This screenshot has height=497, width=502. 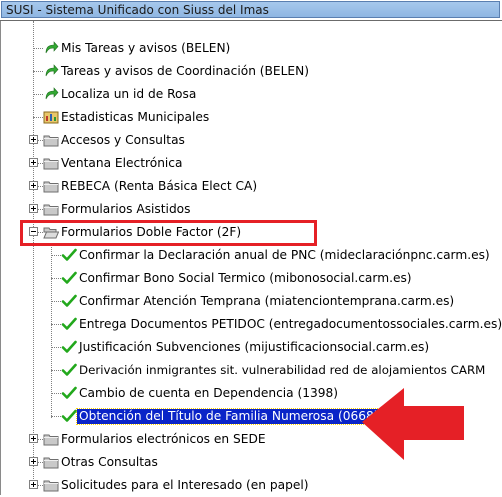 I want to click on tree-item-label: Estadisticas Municipales, so click(x=135, y=116).